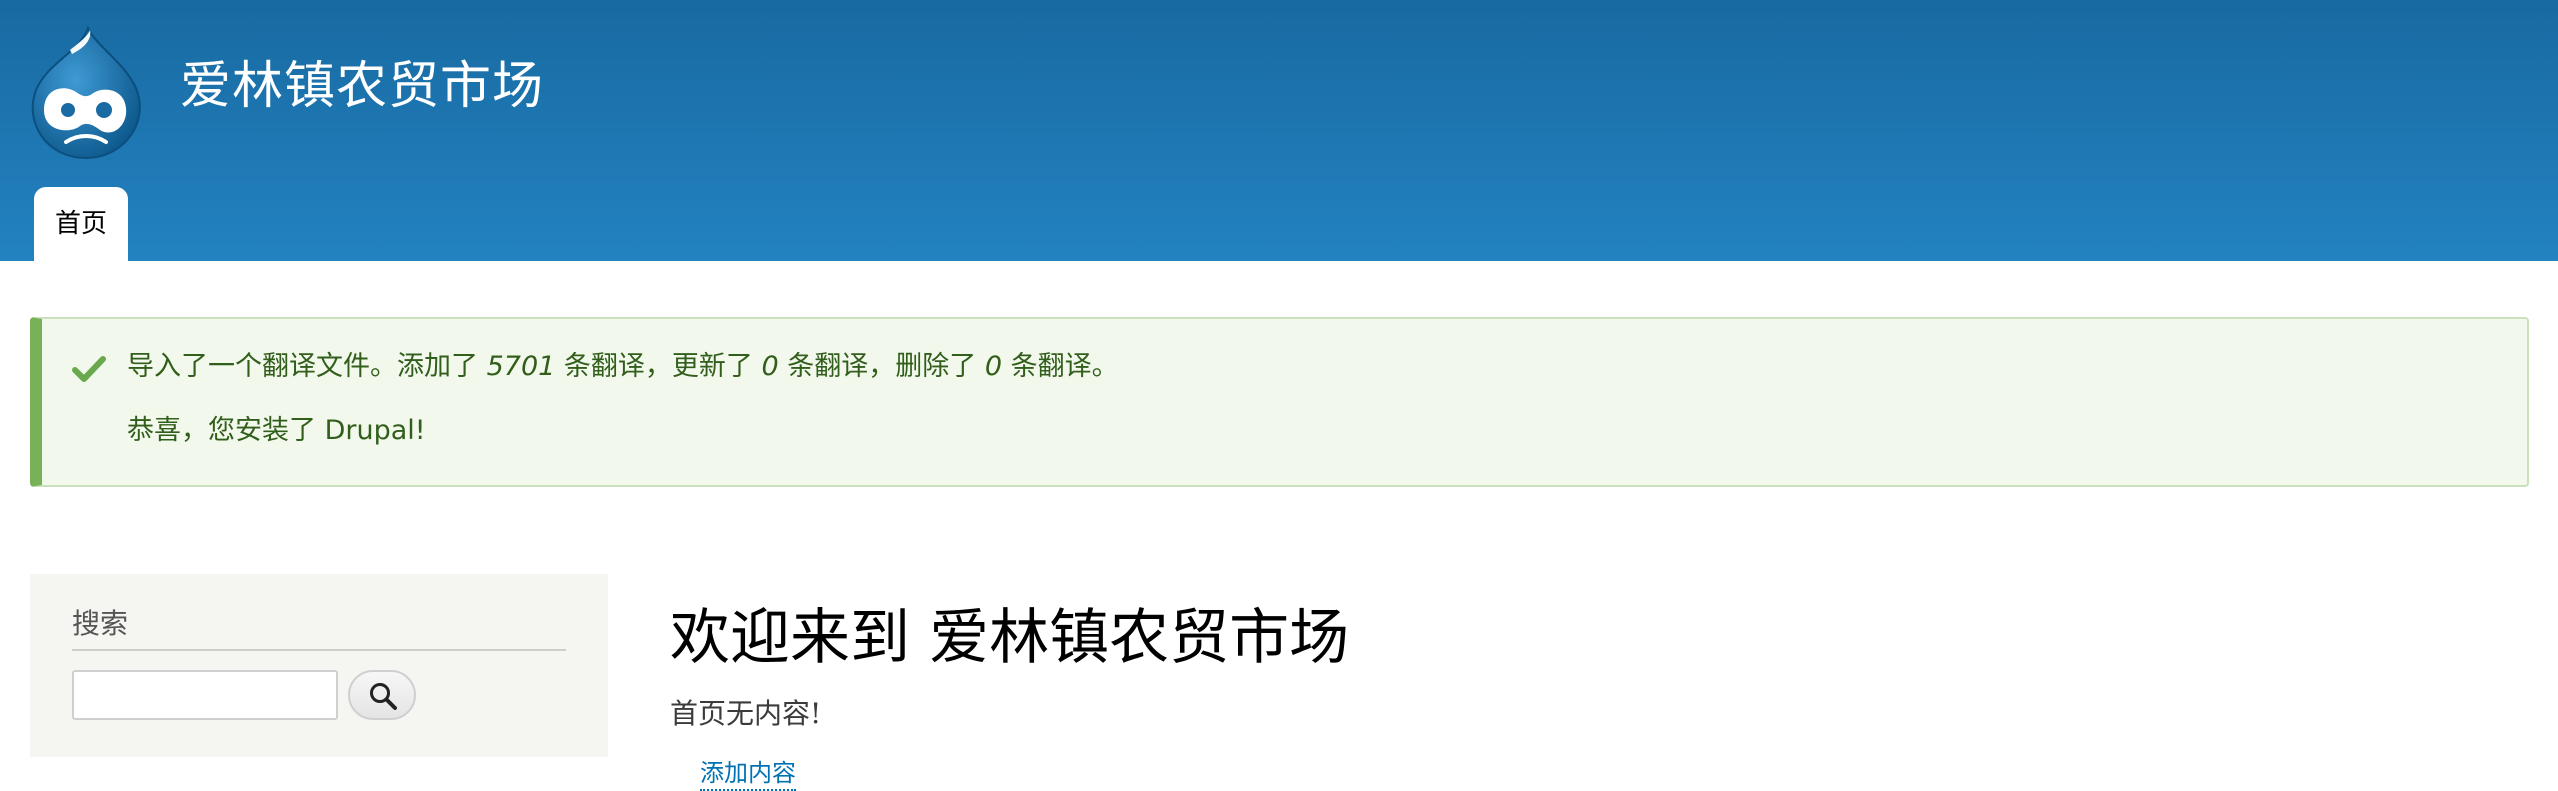 Image resolution: width=2558 pixels, height=791 pixels. What do you see at coordinates (319, 650) in the screenshot?
I see `divider` at bounding box center [319, 650].